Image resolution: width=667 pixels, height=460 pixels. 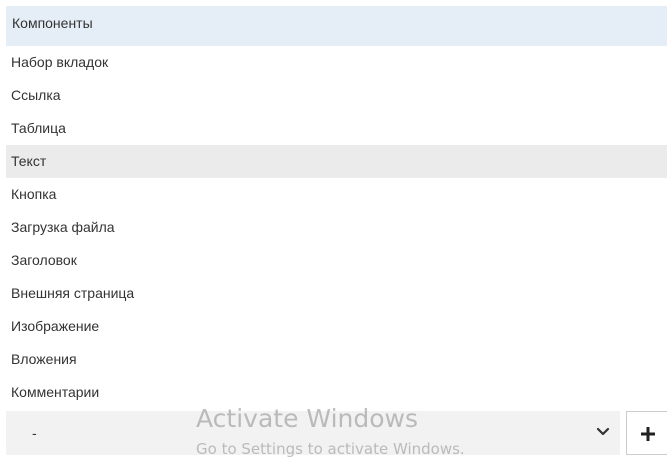 What do you see at coordinates (336, 128) in the screenshot?
I see `list-item-table: Таблица` at bounding box center [336, 128].